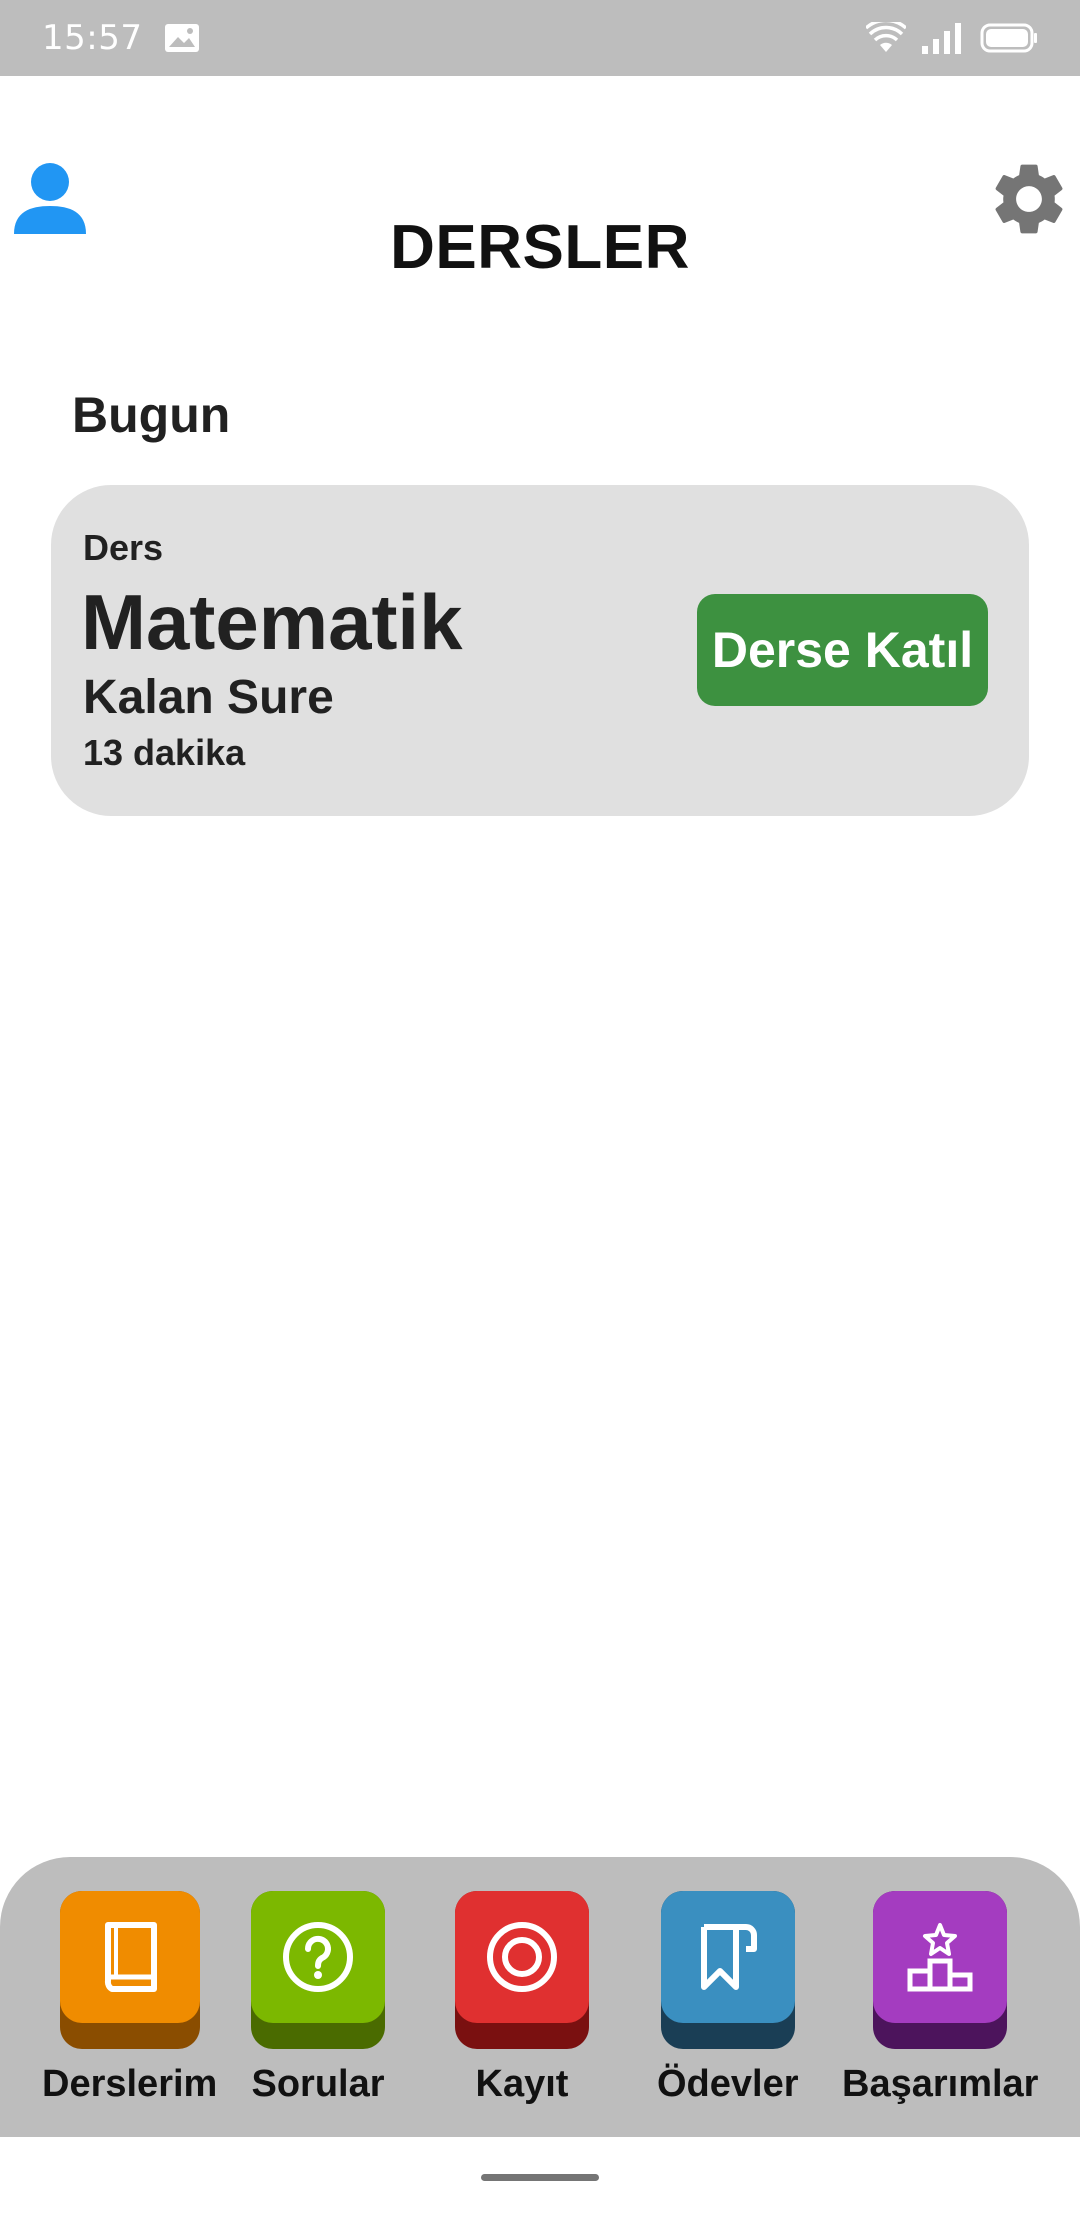  What do you see at coordinates (540, 247) in the screenshot?
I see `page-title: DERSLER` at bounding box center [540, 247].